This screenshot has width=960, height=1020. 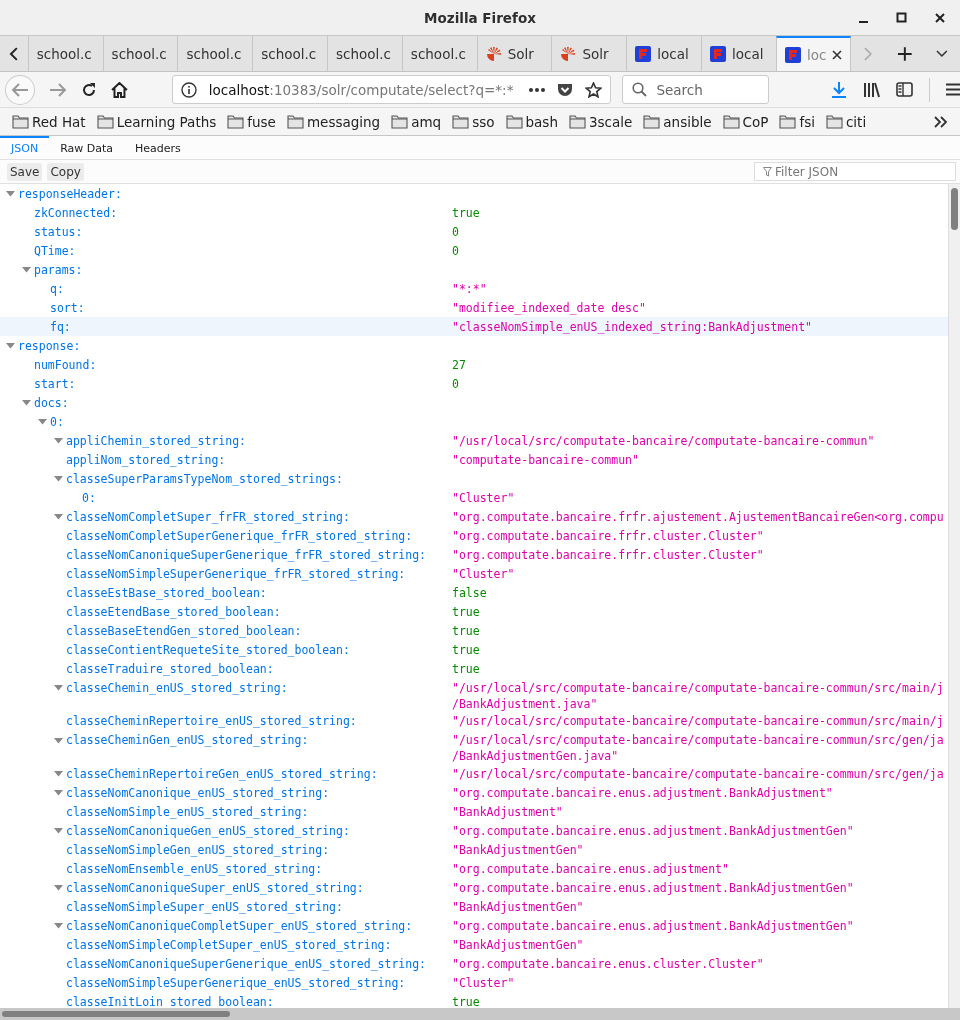 I want to click on tree-row: 0: "Cluster", so click(x=474, y=497).